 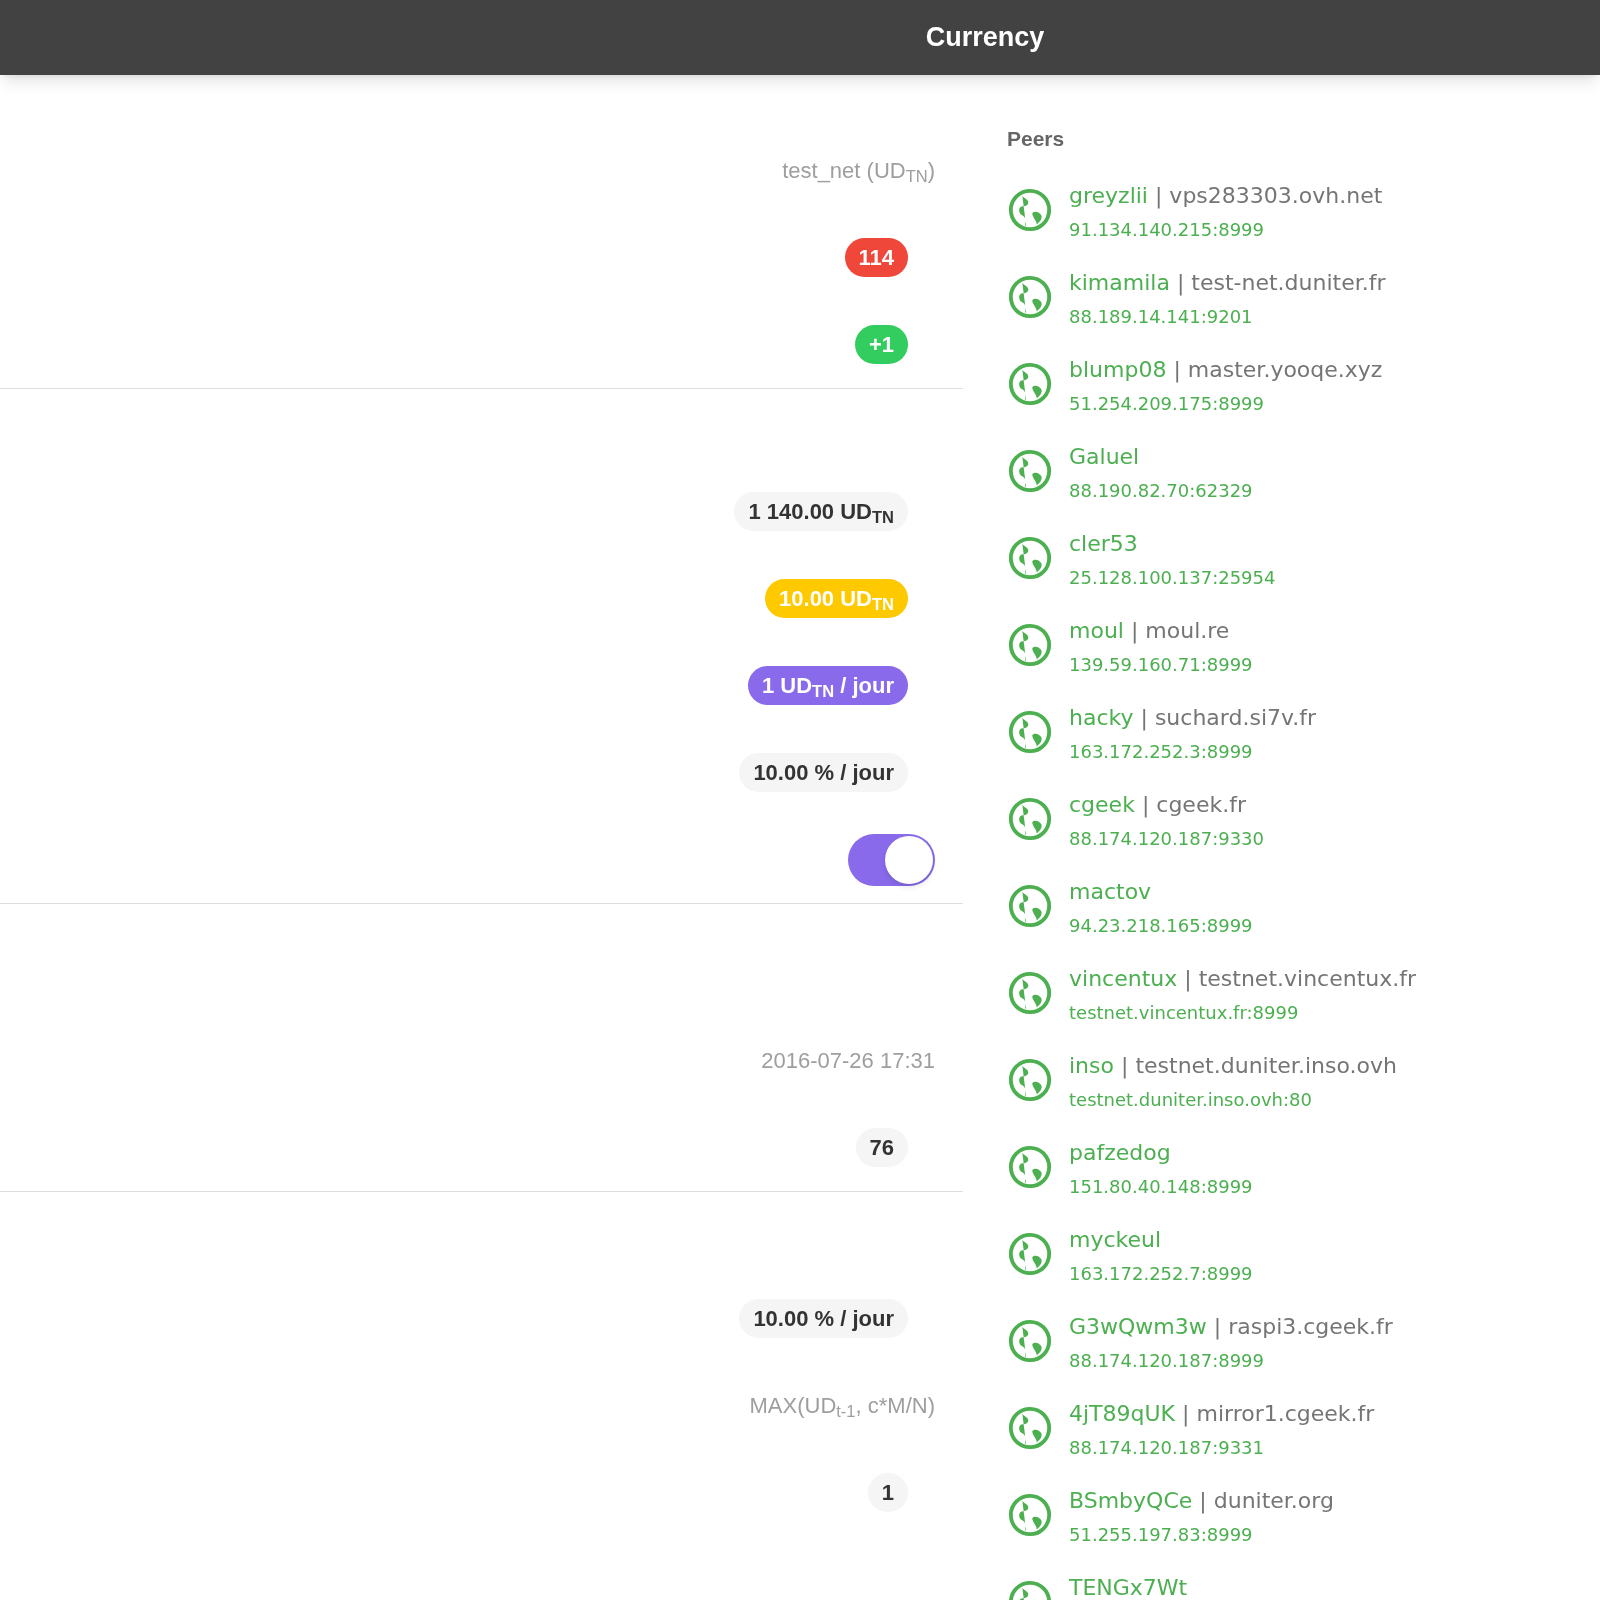 What do you see at coordinates (1161, 1274) in the screenshot?
I see `peer-address: 163.172.252.7:8999` at bounding box center [1161, 1274].